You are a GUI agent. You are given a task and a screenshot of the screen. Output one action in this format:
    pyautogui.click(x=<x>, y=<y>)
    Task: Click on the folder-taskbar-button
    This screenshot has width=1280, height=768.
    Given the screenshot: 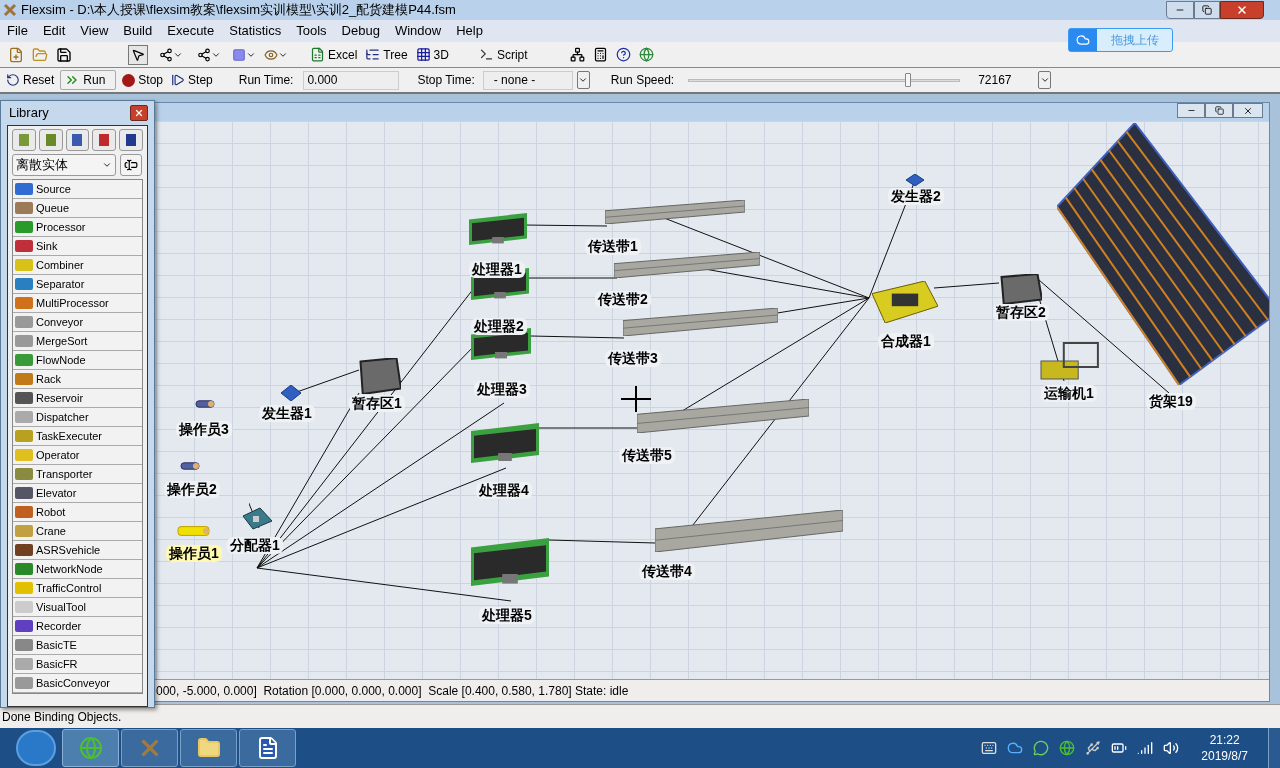 What is the action you would take?
    pyautogui.click(x=208, y=748)
    